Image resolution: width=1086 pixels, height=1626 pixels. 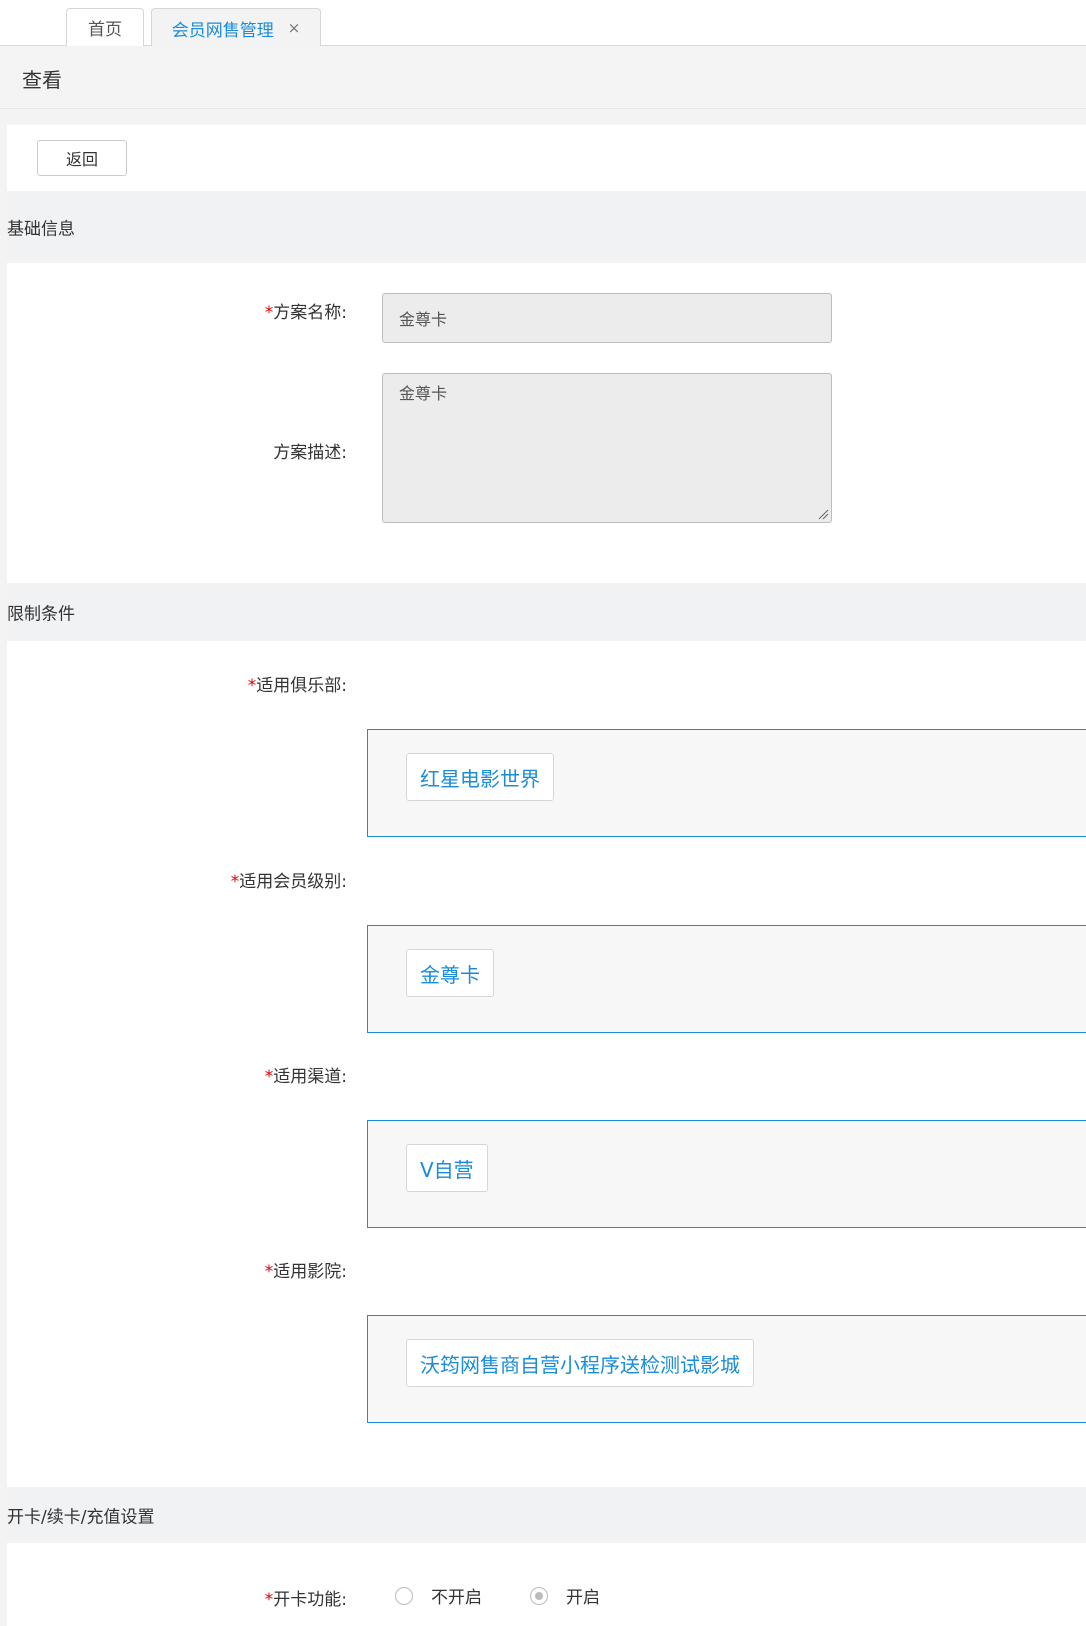 I want to click on plan-name-label: *方案名称:, so click(x=305, y=313).